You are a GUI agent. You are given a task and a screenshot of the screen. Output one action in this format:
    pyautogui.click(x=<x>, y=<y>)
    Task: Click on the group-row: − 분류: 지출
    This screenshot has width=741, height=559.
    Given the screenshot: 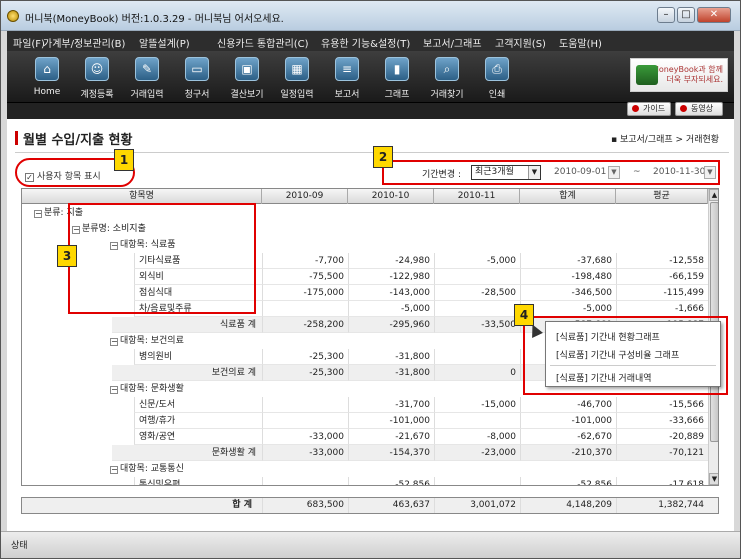 What is the action you would take?
    pyautogui.click(x=365, y=213)
    